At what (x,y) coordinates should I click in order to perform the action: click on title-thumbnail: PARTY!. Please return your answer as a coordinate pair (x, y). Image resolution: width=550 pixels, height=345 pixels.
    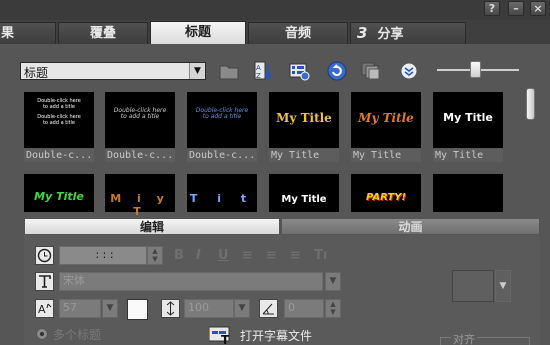
    Looking at the image, I should click on (386, 193).